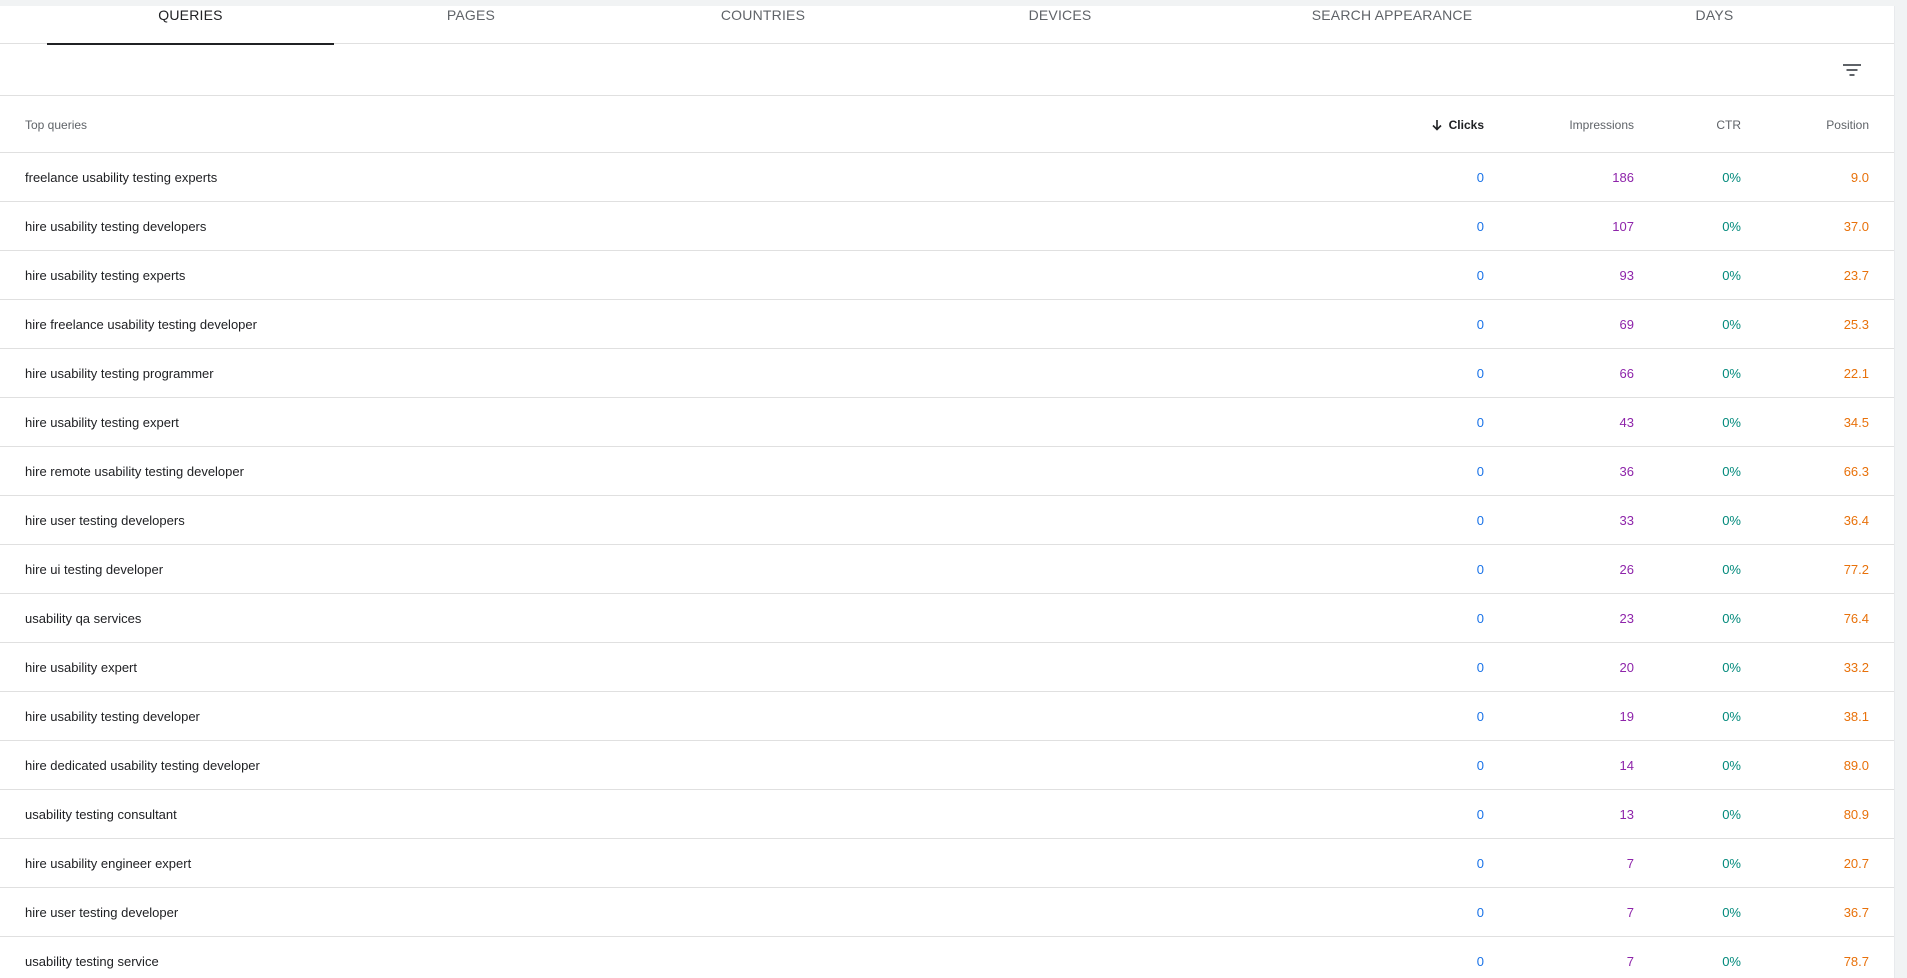 The height and width of the screenshot is (978, 1907). I want to click on tab-label: SEARCH APPEARANCE, so click(1392, 15).